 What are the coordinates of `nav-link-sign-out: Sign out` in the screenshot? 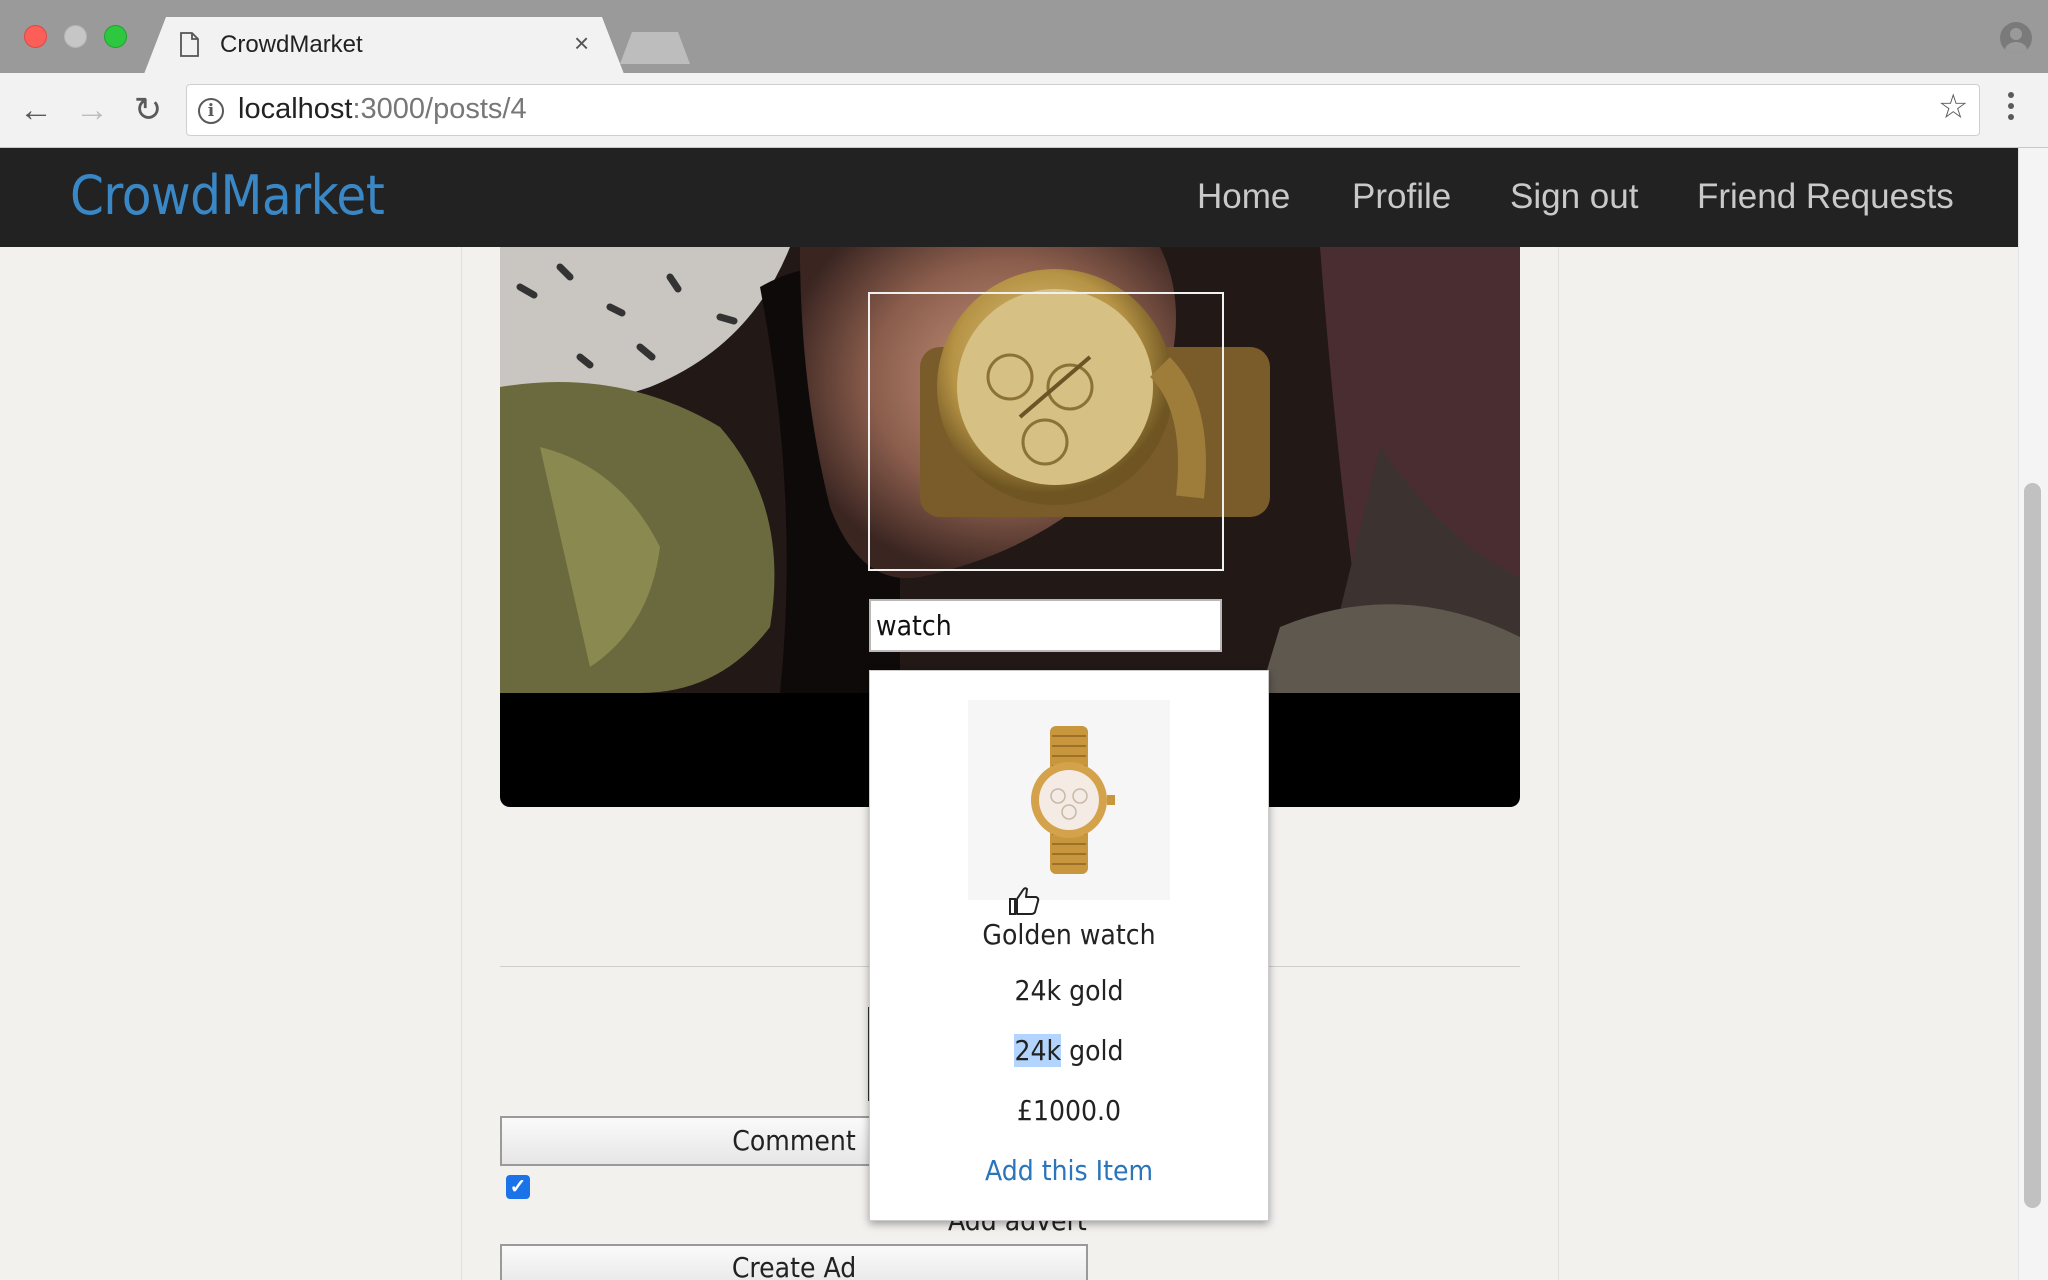 It's located at (1574, 197).